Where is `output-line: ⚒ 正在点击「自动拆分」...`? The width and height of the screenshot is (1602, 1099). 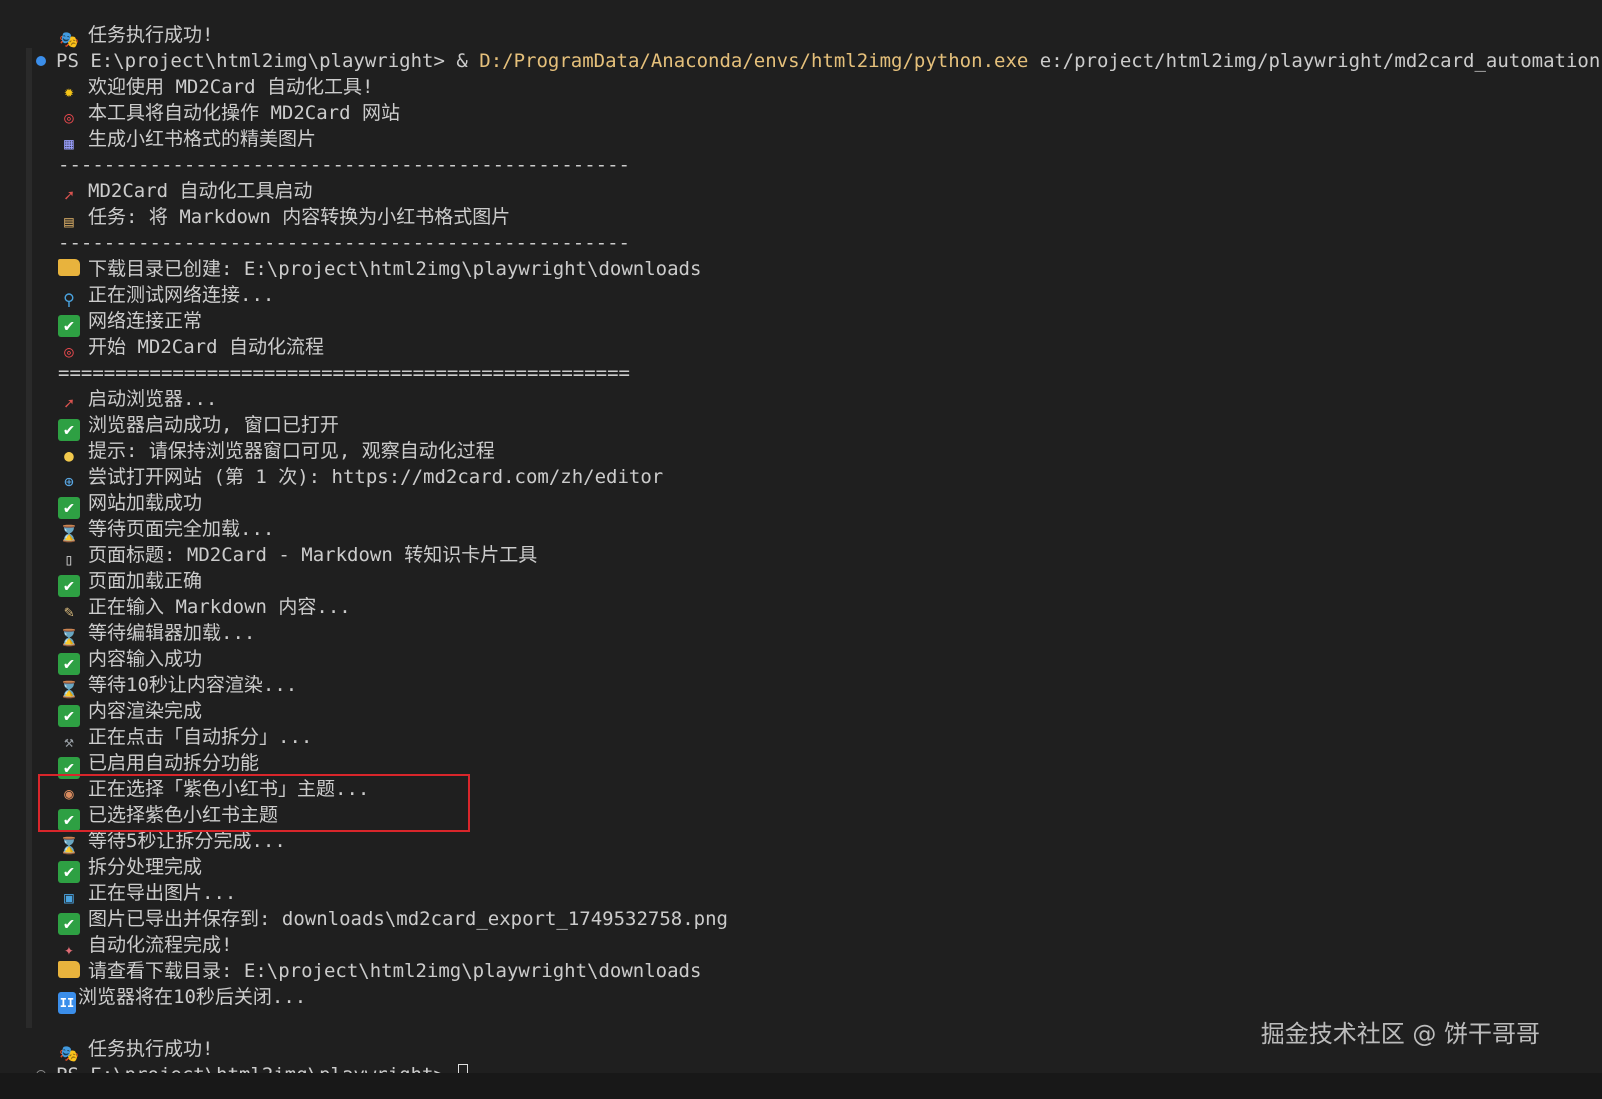
output-line: ⚒ 正在点击「自动拆分」... is located at coordinates (801, 737).